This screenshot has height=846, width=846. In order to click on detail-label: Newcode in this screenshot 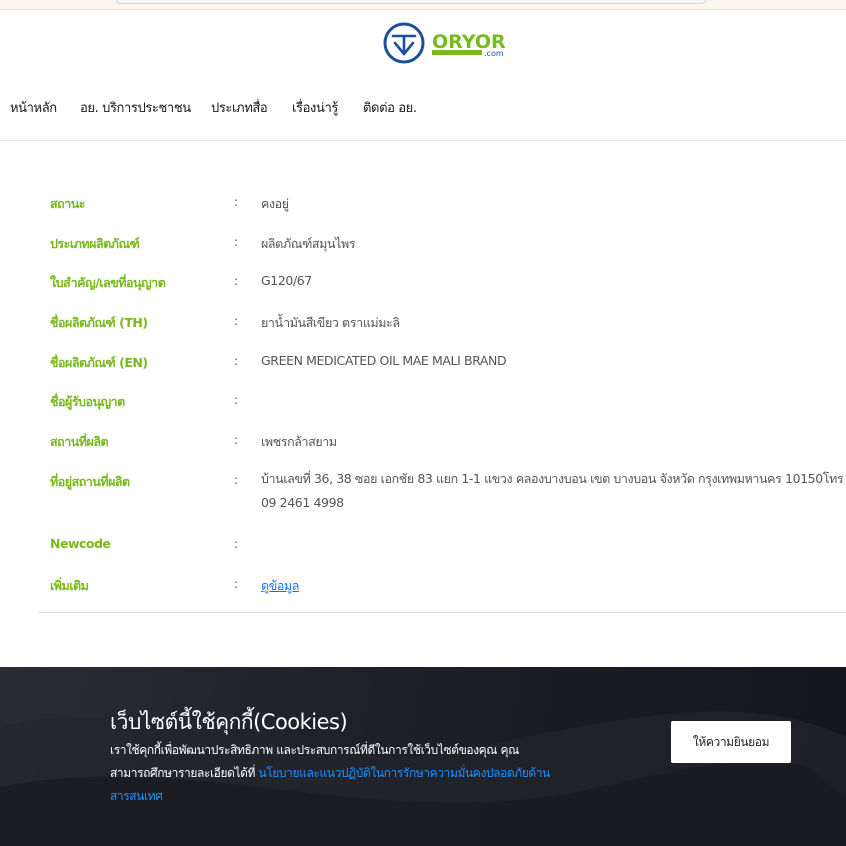, I will do `click(80, 543)`.